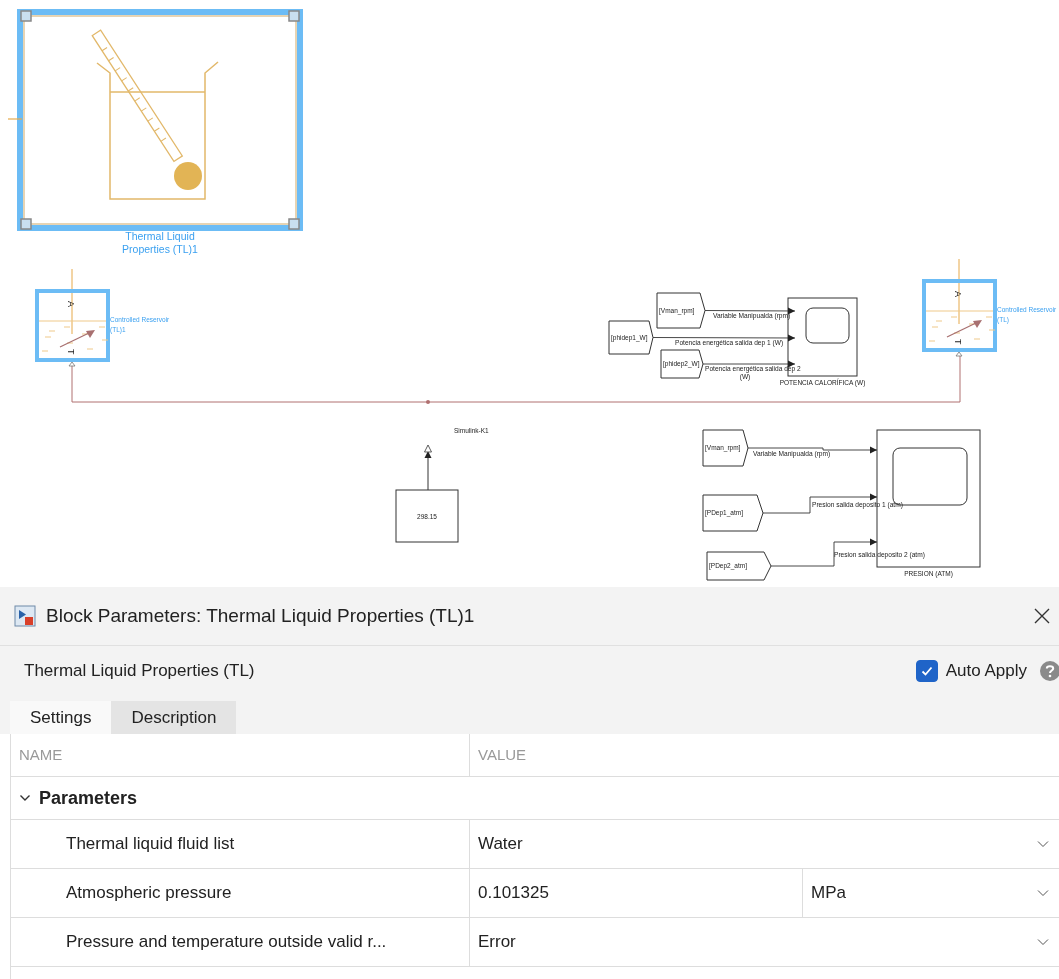 The image size is (1059, 979). Describe the element at coordinates (88, 798) in the screenshot. I see `section-title: Parameters` at that location.